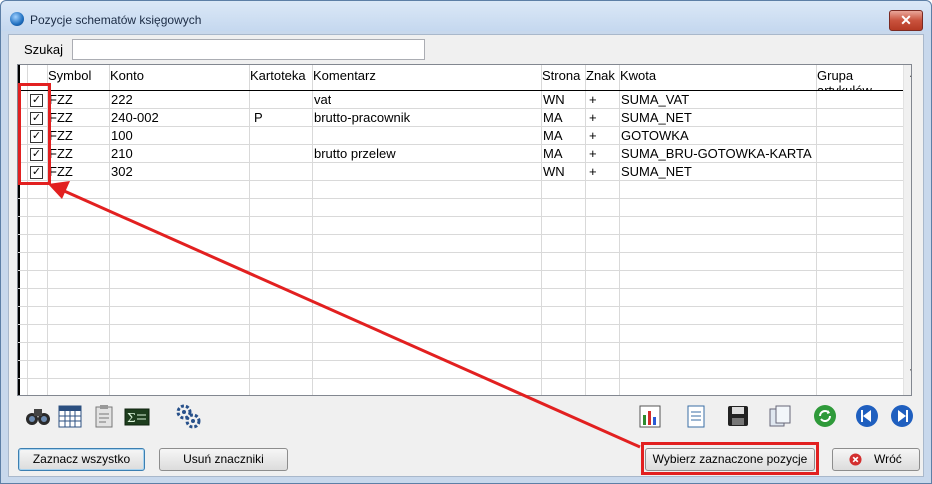 The width and height of the screenshot is (932, 484). I want to click on search-label: Szukaj, so click(44, 49).